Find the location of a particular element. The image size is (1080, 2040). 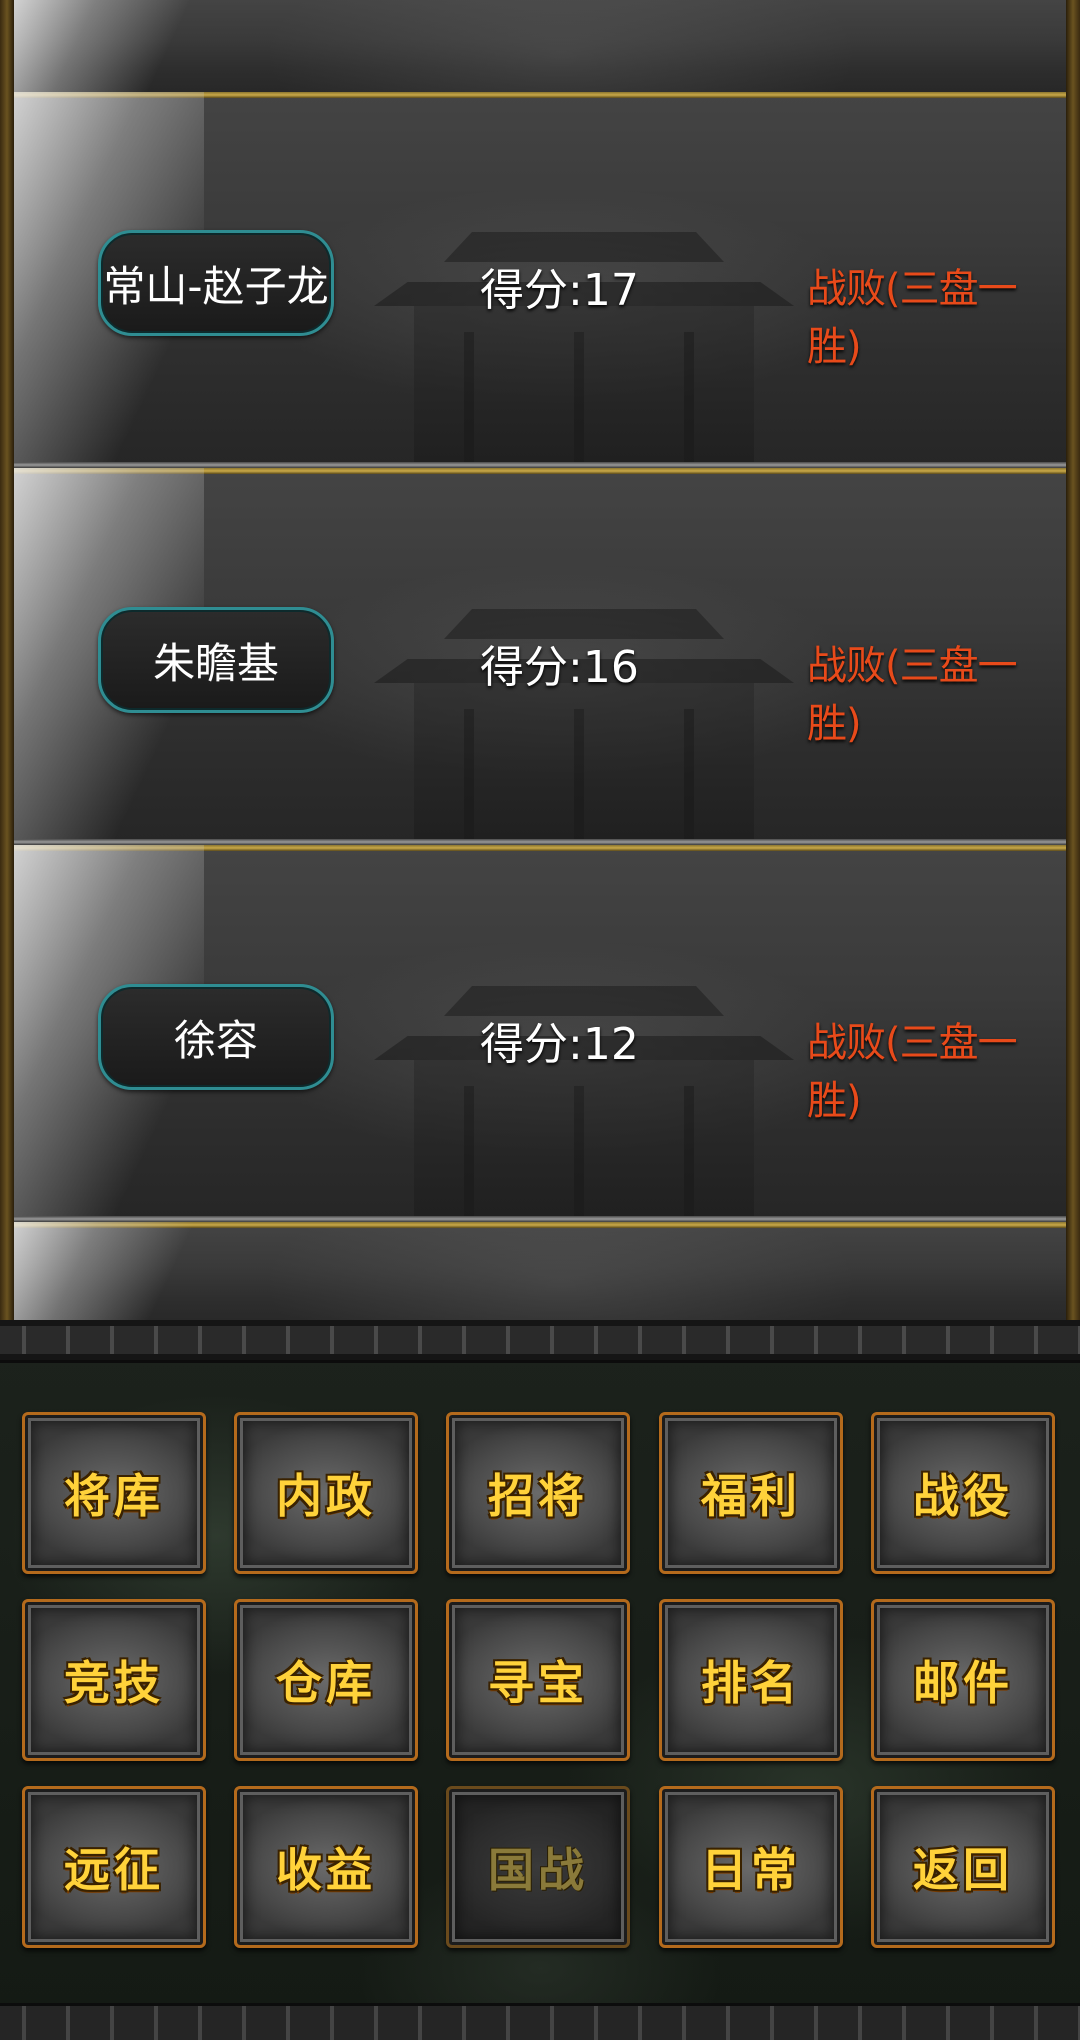

menu-button-arena: 竞技 is located at coordinates (114, 1680).